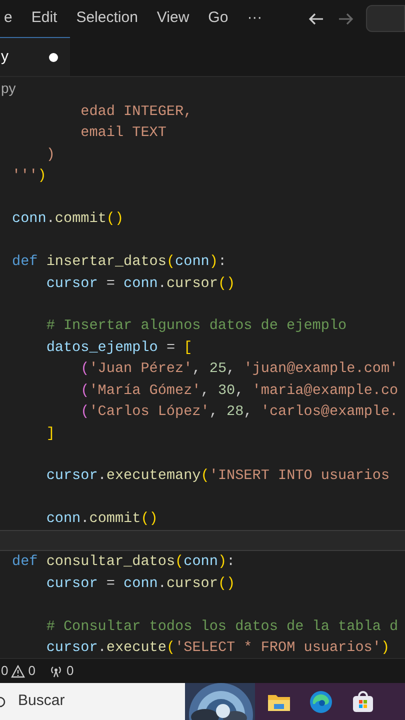 The width and height of the screenshot is (405, 720). I want to click on taskbar-search-field: Buscar, so click(92, 701).